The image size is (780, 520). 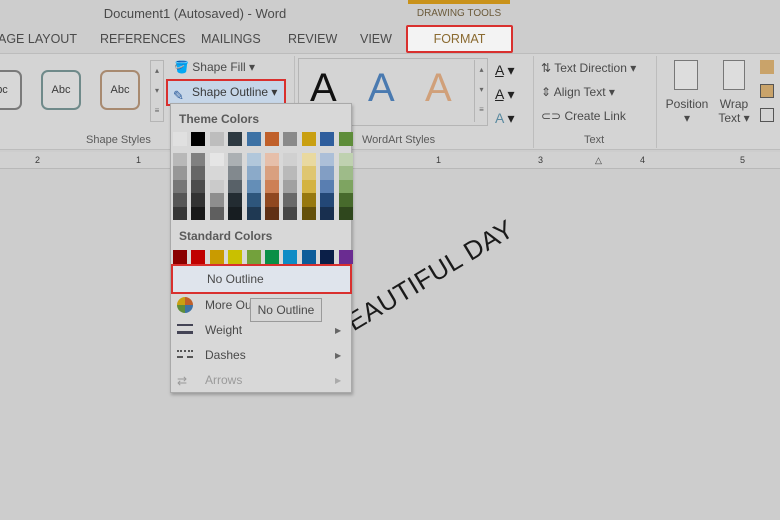 I want to click on position-button: Position ▾, so click(x=687, y=111).